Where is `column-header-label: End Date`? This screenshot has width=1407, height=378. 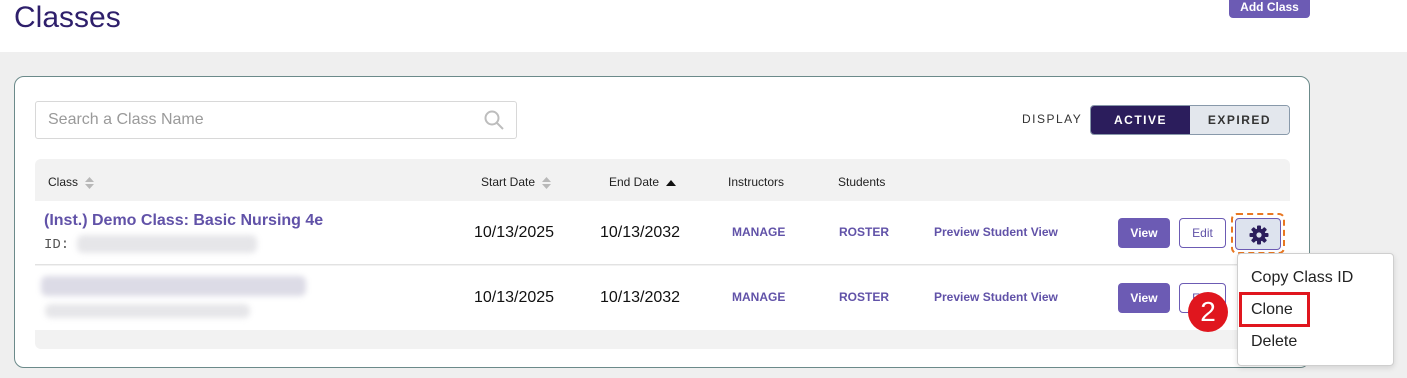
column-header-label: End Date is located at coordinates (634, 182).